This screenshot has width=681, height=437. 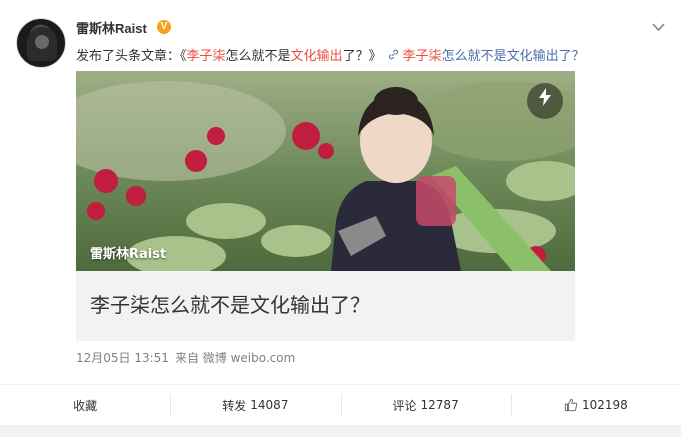 I want to click on article-link-mid: 怎么就不是, so click(x=474, y=56).